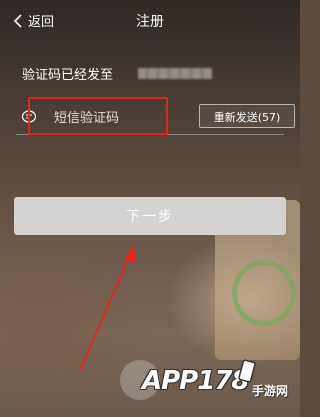  I want to click on code-input-row: 重新发送(57), so click(155, 116).